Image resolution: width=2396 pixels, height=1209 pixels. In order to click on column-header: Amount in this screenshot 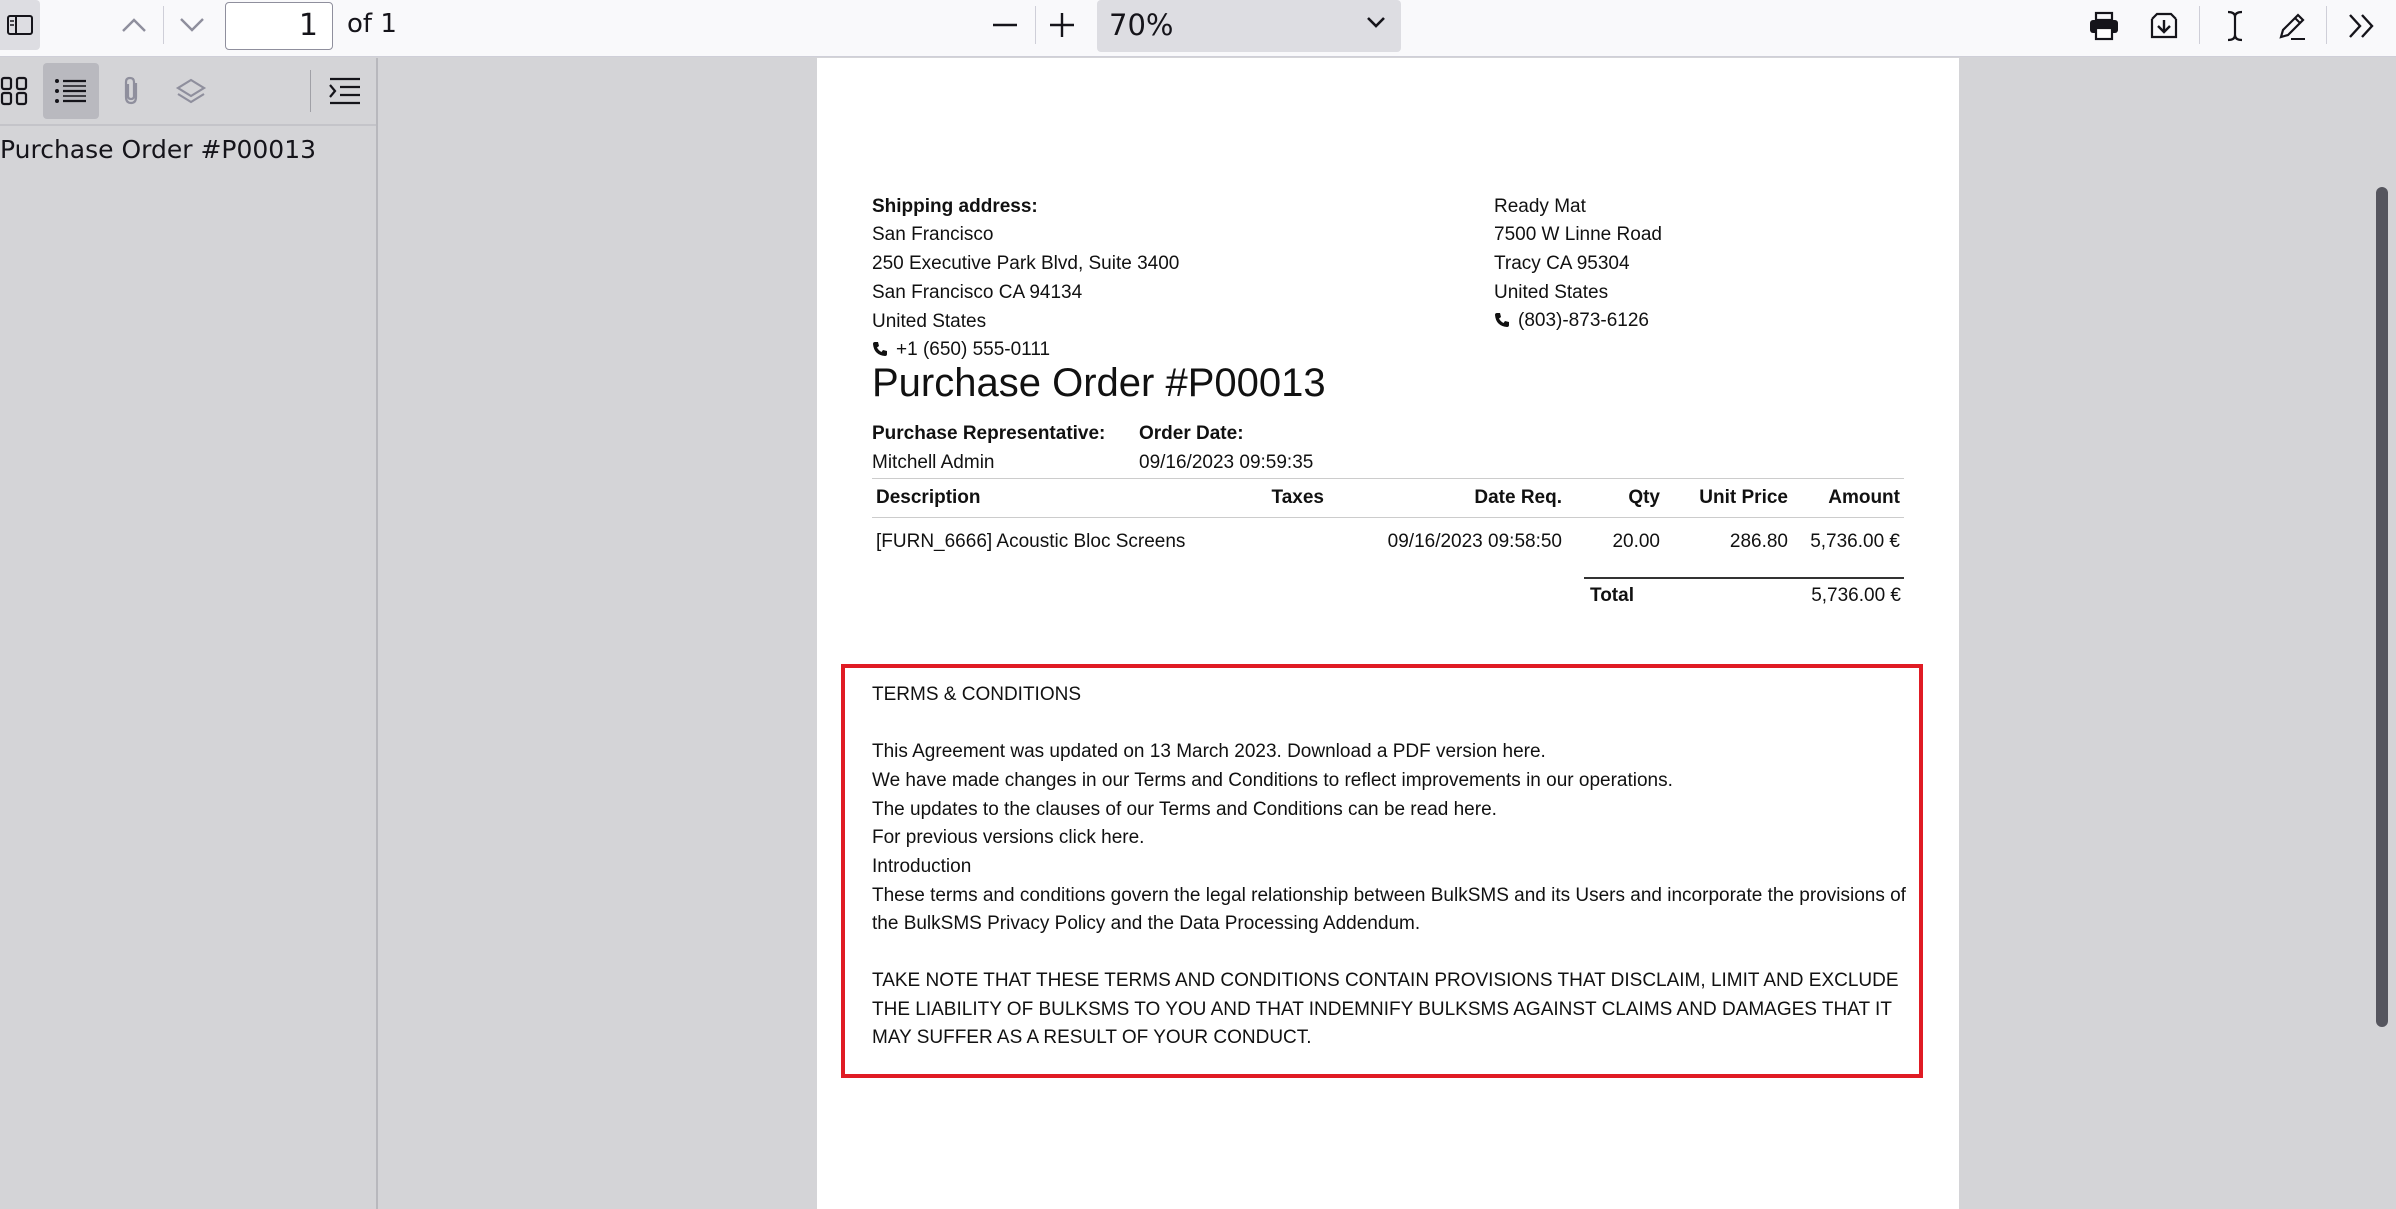, I will do `click(1848, 498)`.